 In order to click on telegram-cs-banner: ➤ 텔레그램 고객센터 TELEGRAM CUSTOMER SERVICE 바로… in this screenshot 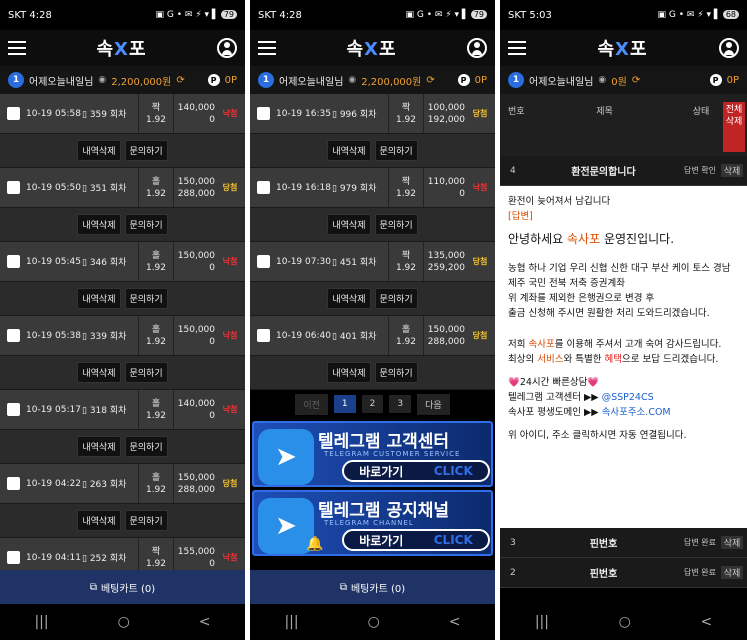, I will do `click(372, 454)`.